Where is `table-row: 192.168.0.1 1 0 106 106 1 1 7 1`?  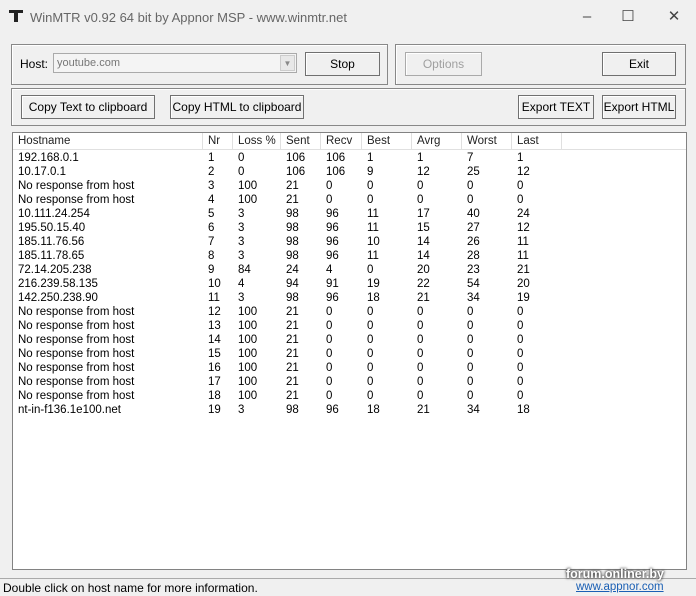
table-row: 192.168.0.1 1 0 106 106 1 1 7 1 is located at coordinates (293, 158).